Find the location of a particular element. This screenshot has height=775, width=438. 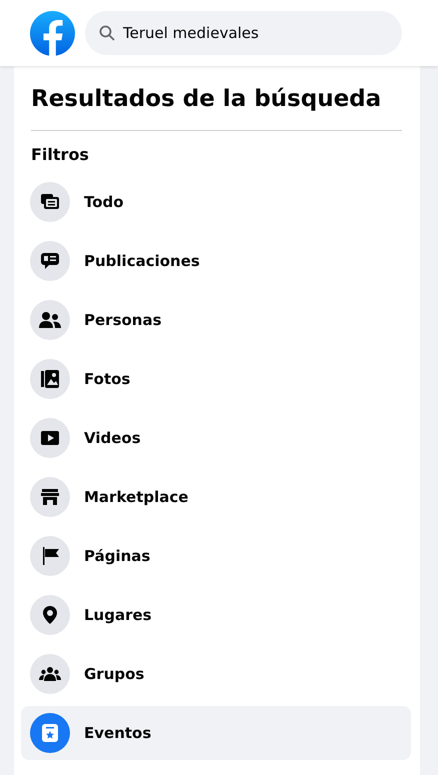

shop-icon is located at coordinates (50, 497).